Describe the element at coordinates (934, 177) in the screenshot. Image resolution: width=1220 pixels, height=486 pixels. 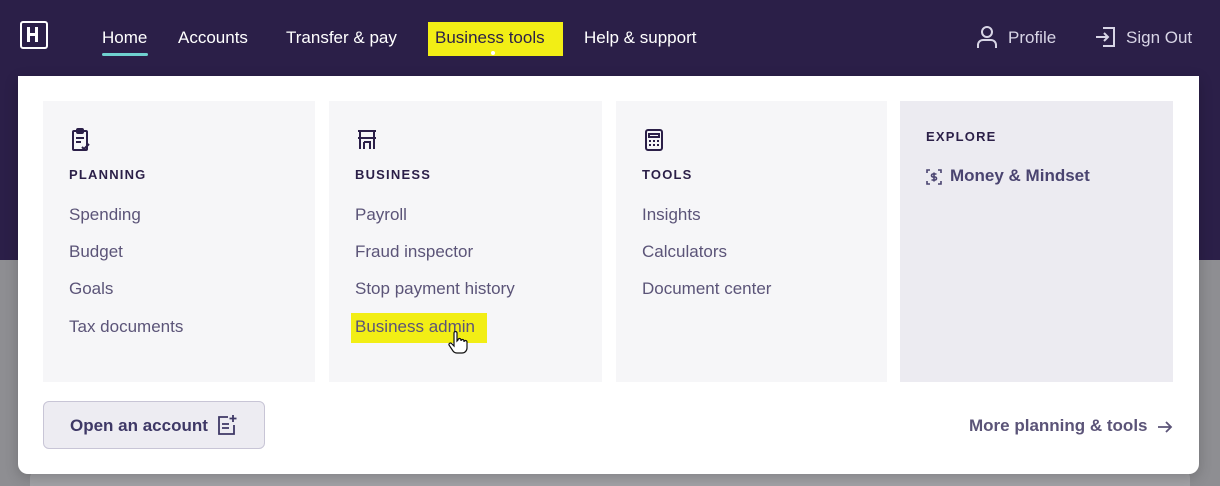
I see `dollar-frame-icon` at that location.